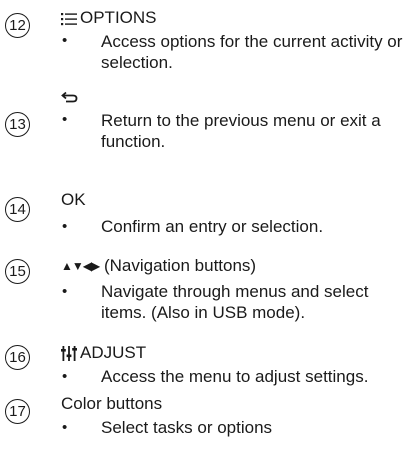  What do you see at coordinates (212, 226) in the screenshot?
I see `item-description: Confirm an entry or selection.` at bounding box center [212, 226].